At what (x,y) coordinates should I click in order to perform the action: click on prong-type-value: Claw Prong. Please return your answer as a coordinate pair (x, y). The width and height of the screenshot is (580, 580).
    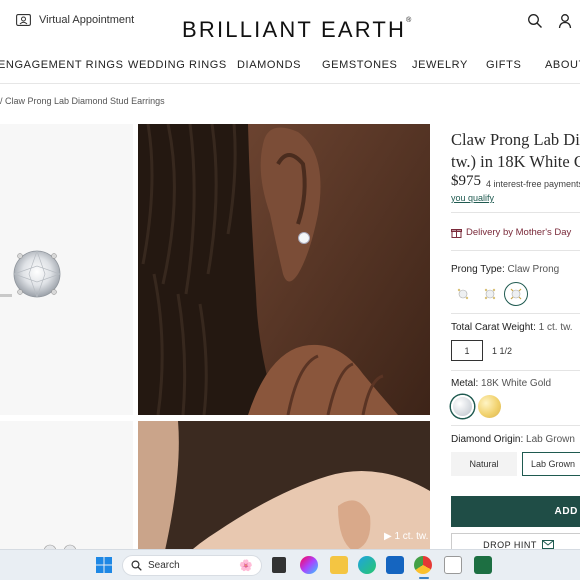
    Looking at the image, I should click on (533, 269).